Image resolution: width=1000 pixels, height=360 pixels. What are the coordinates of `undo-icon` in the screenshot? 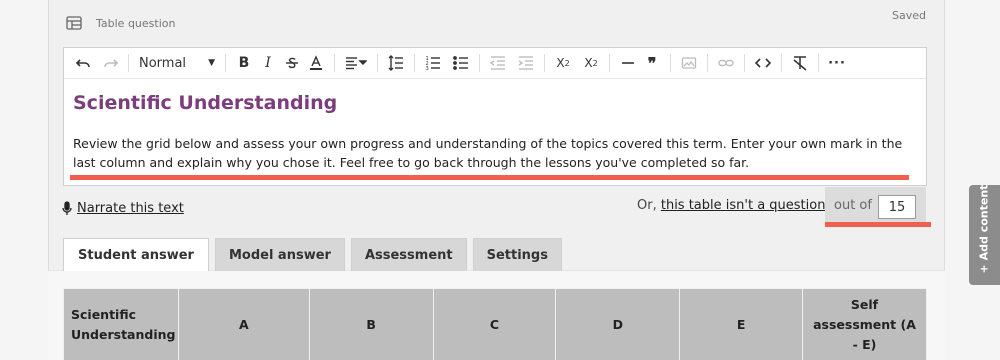 It's located at (83, 63).